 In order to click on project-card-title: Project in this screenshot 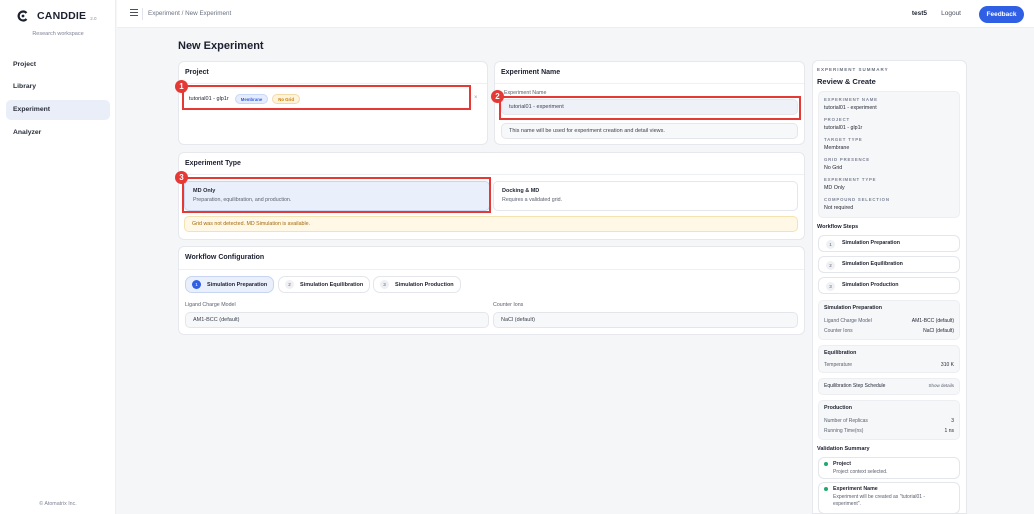, I will do `click(197, 72)`.